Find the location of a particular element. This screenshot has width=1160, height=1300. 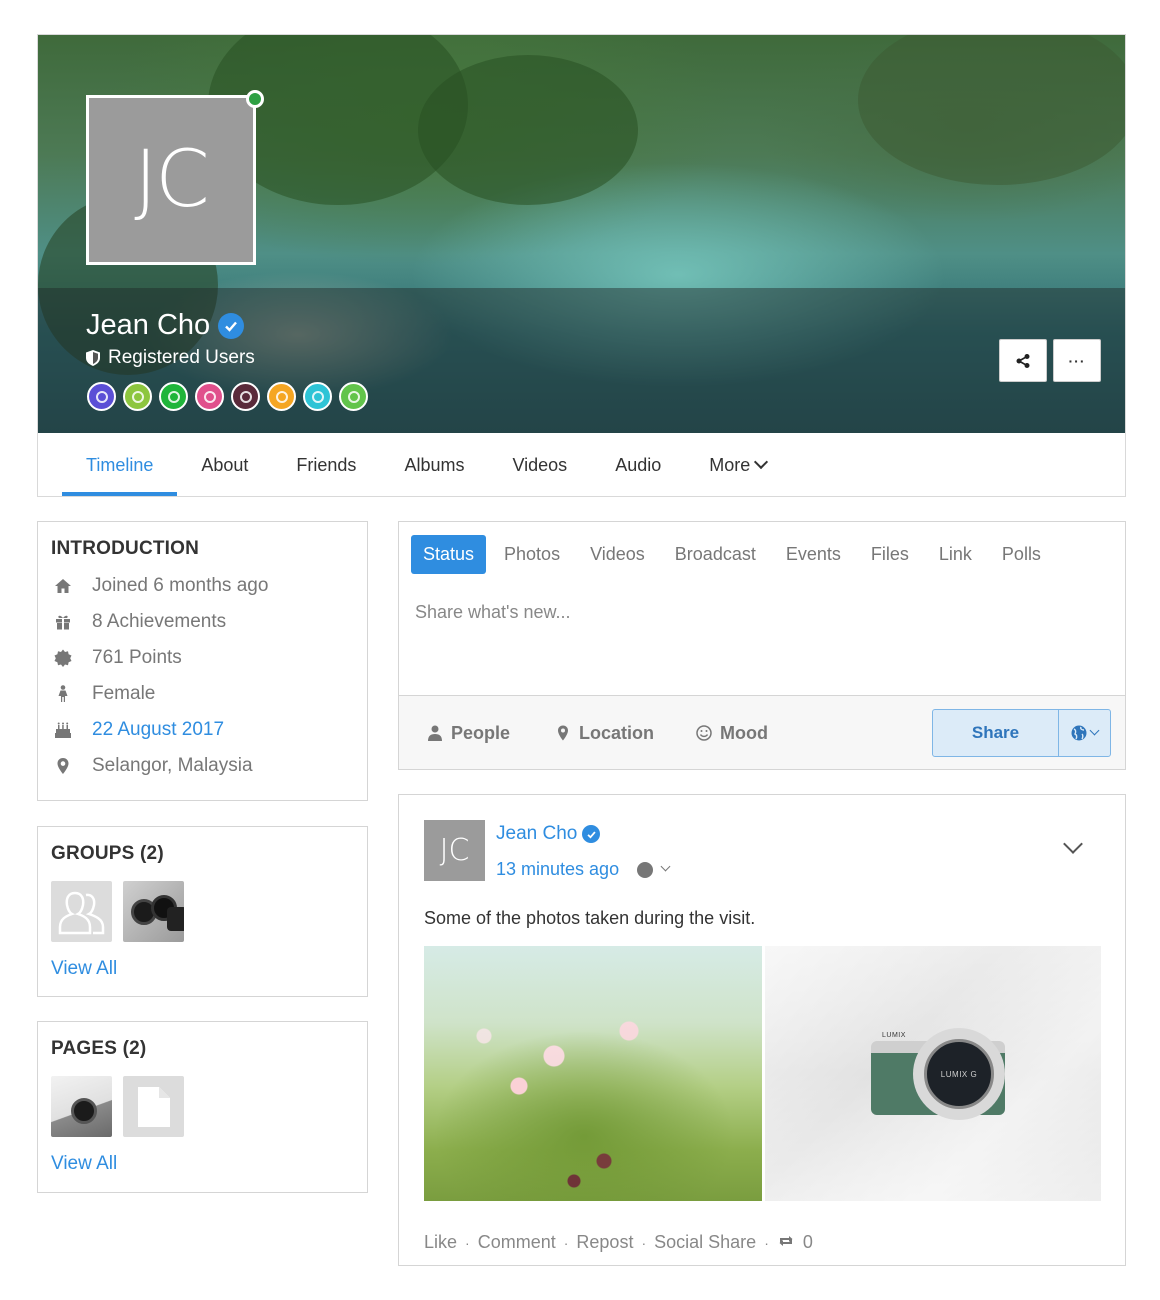

intro-location-text: Selangor, Malaysia is located at coordinates (172, 765).